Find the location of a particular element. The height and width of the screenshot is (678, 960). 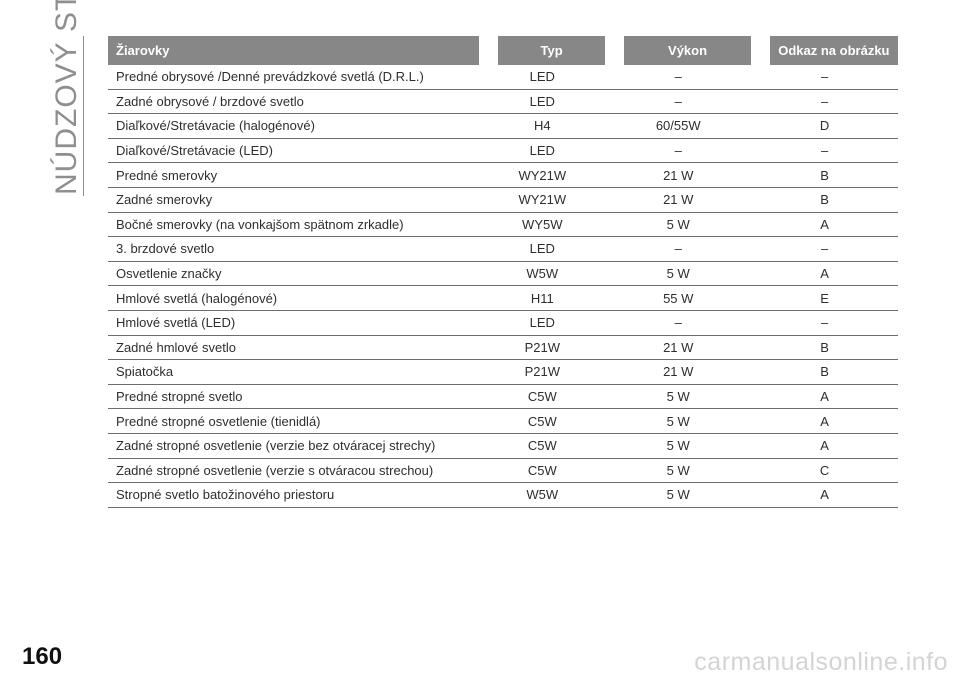

table-row: Zadné obrysové / brzdové svetlo LED – – is located at coordinates (503, 102).